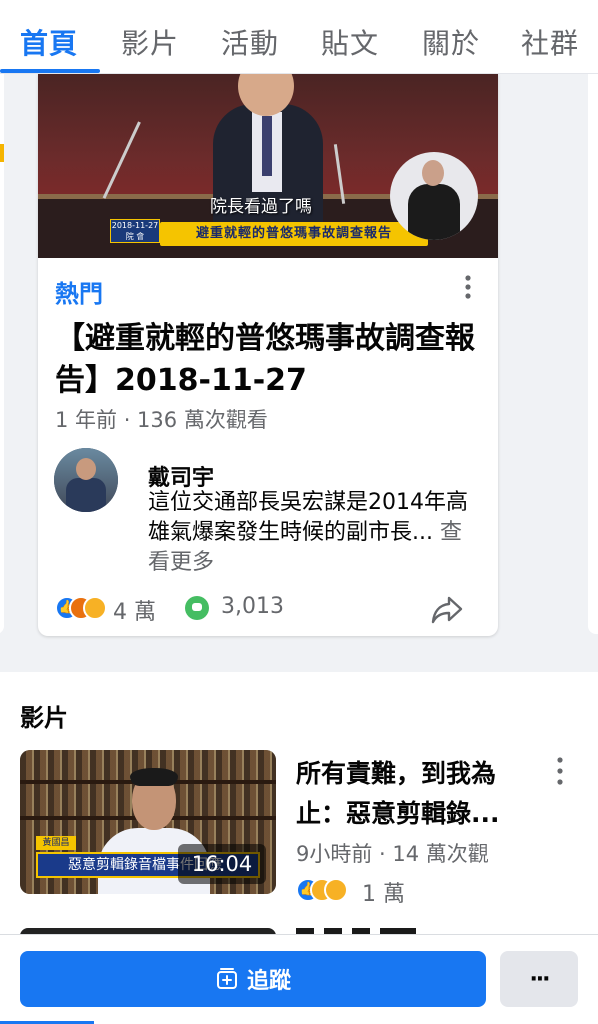  I want to click on tab-videos: 影片, so click(150, 42).